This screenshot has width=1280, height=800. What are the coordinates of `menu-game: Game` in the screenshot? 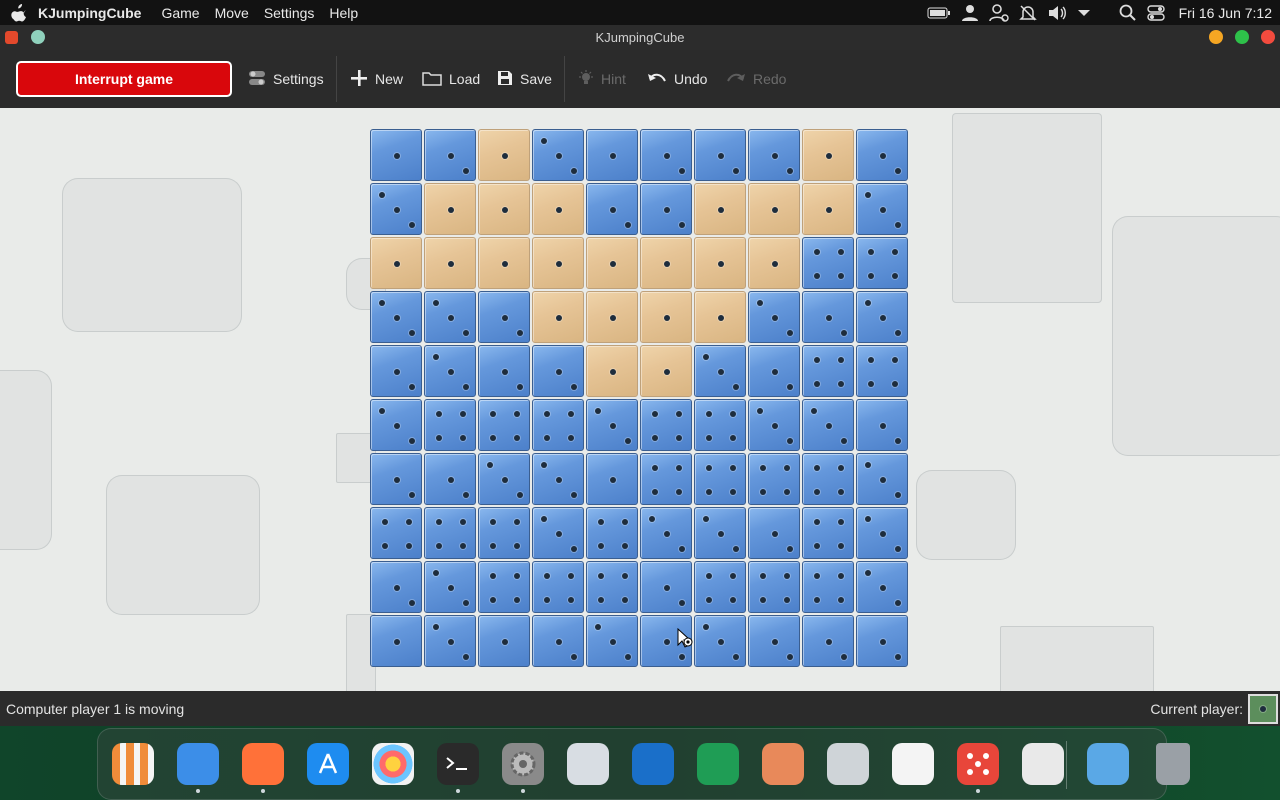 It's located at (180, 13).